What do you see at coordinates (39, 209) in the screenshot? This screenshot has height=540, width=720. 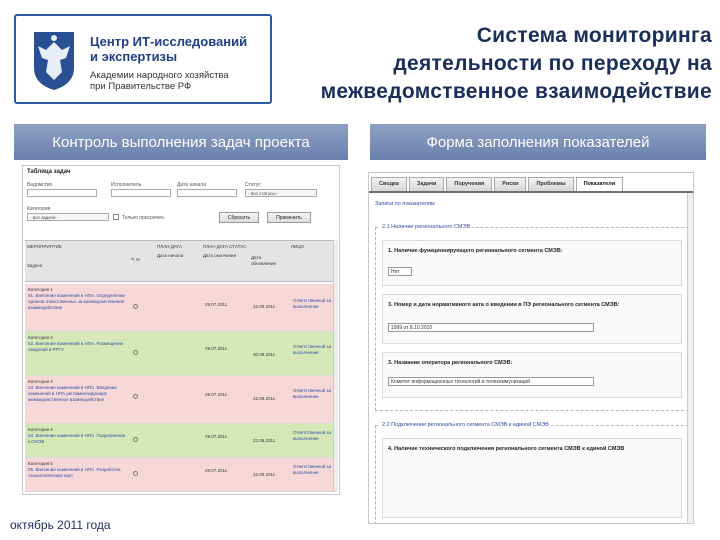 I see `filter-label-category: Категория` at bounding box center [39, 209].